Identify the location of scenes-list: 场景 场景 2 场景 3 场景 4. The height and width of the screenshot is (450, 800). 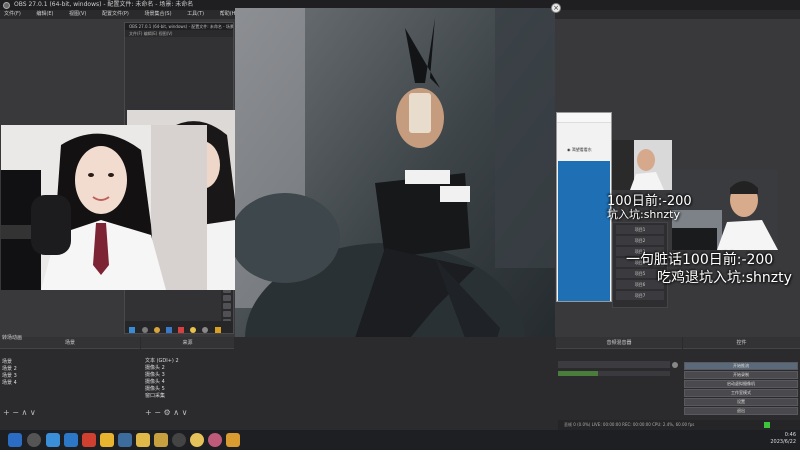
(70, 373).